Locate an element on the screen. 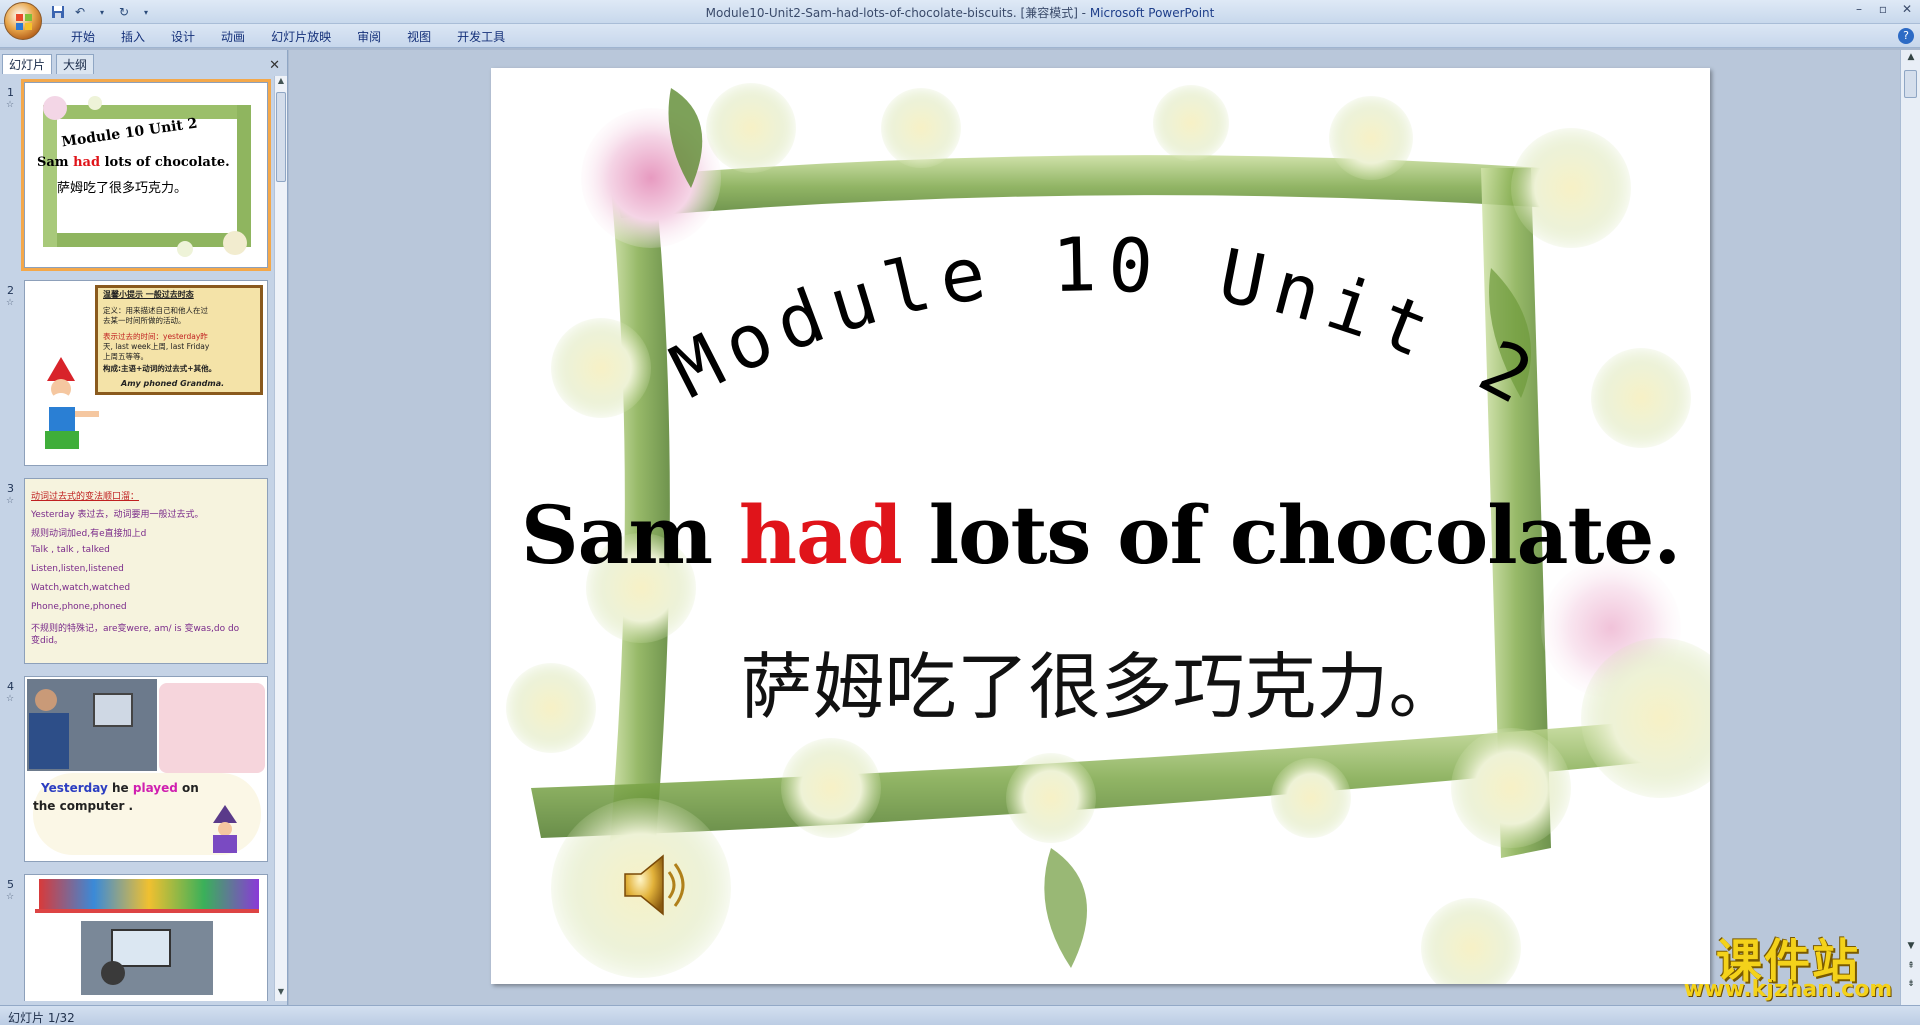  thumb-line: Amy phoned Grandma. is located at coordinates (173, 383).